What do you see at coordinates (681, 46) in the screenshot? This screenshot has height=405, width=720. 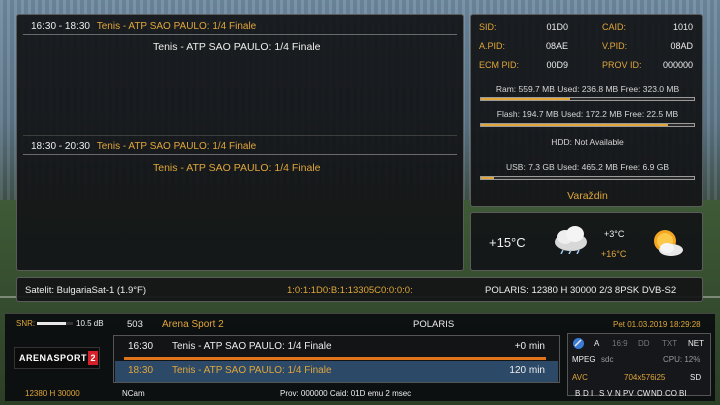 I see `vpid-value: 08AD` at bounding box center [681, 46].